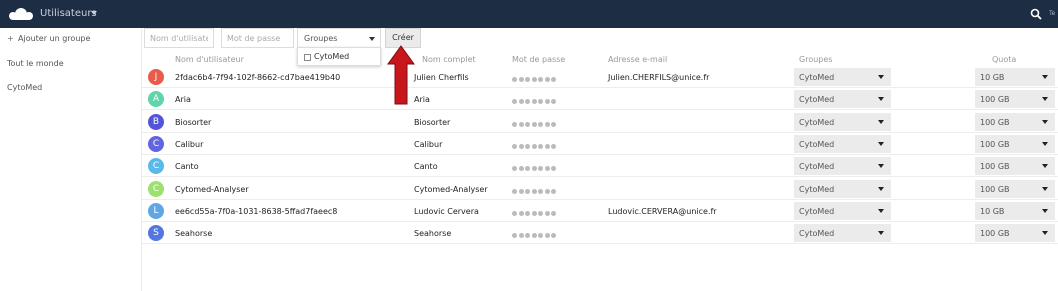 Image resolution: width=1058 pixels, height=291 pixels. I want to click on header-quota: Quota, so click(1004, 59).